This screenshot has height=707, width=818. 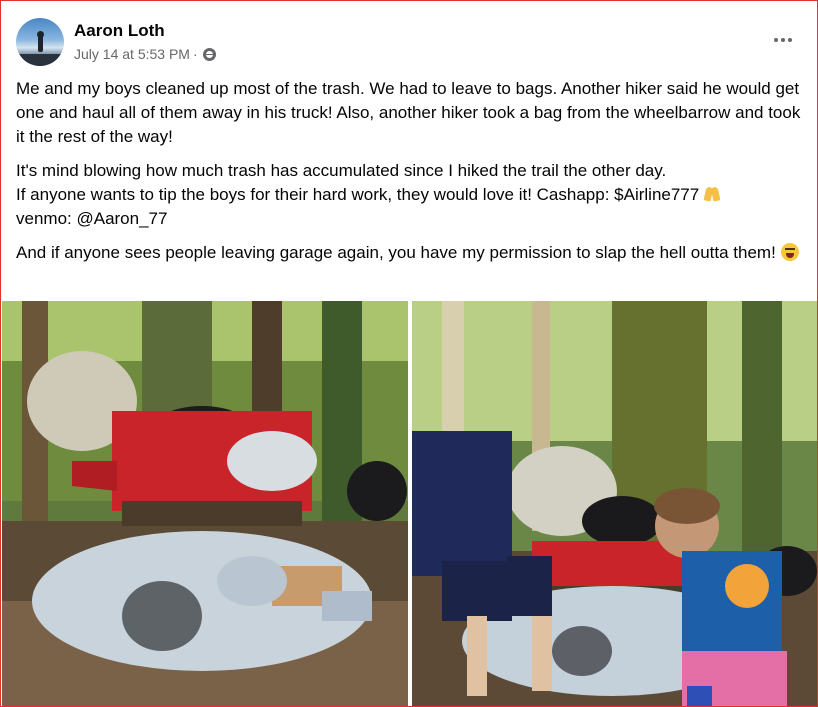 What do you see at coordinates (409, 43) in the screenshot?
I see `post-header: Aaron Loth July 14 at 5:53 PM ·` at bounding box center [409, 43].